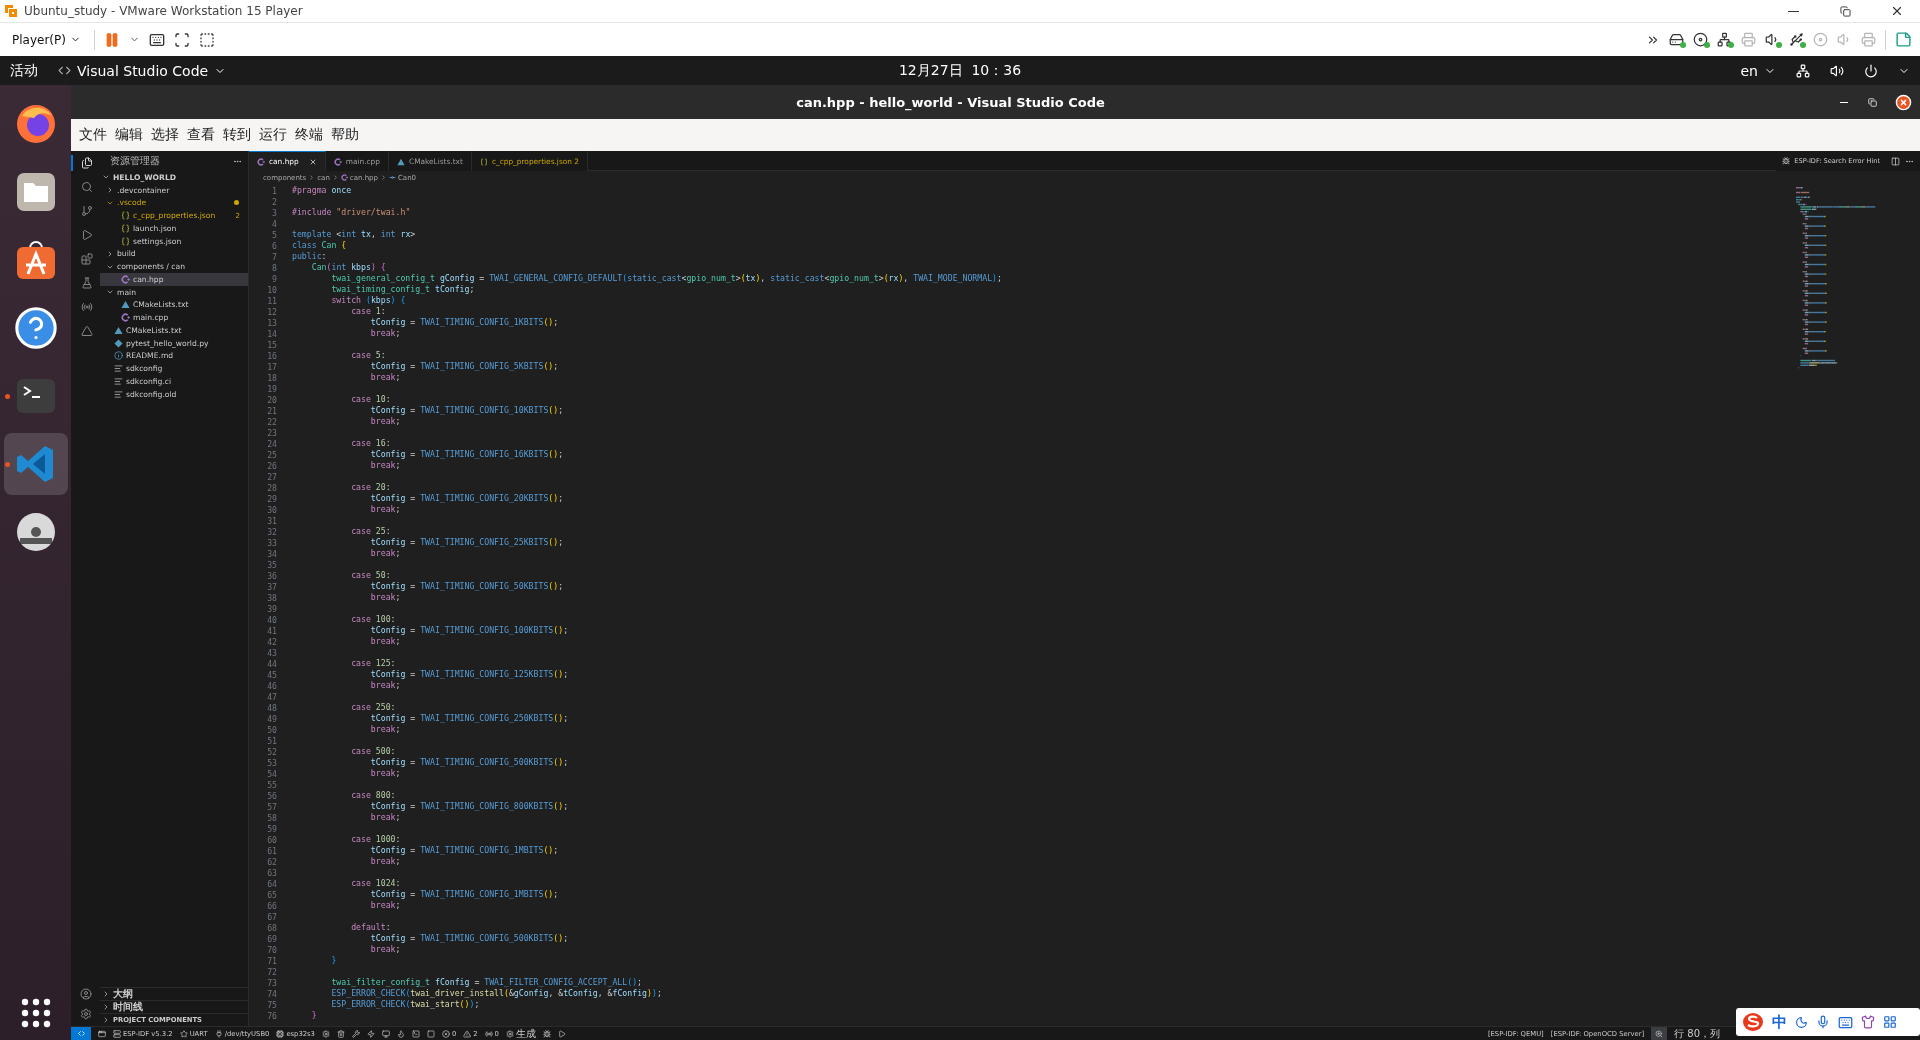  What do you see at coordinates (64, 70) in the screenshot?
I see `app-icon` at bounding box center [64, 70].